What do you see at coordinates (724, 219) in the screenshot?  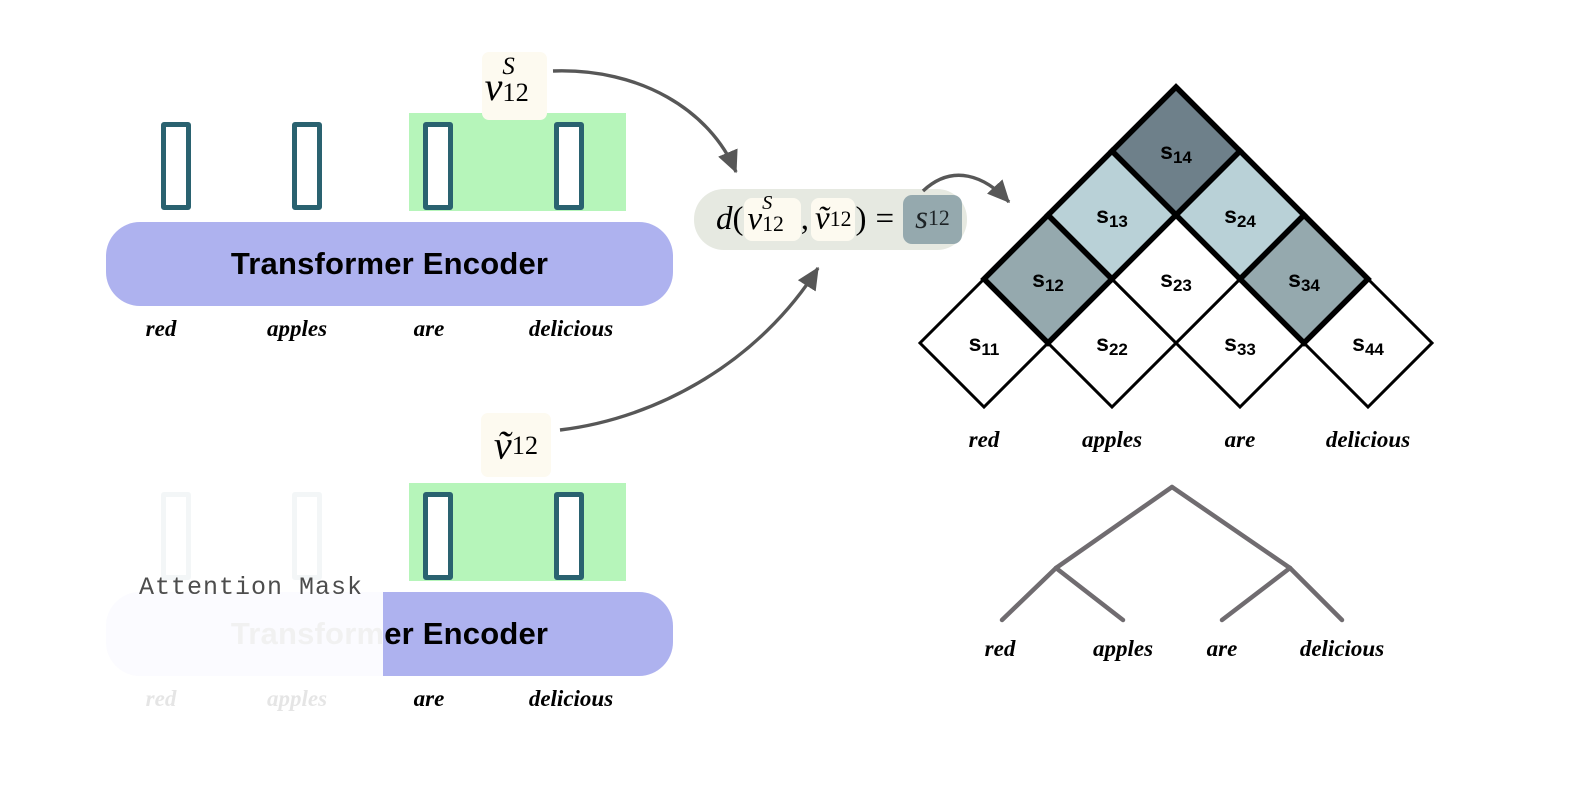 I see `formula-d: d` at bounding box center [724, 219].